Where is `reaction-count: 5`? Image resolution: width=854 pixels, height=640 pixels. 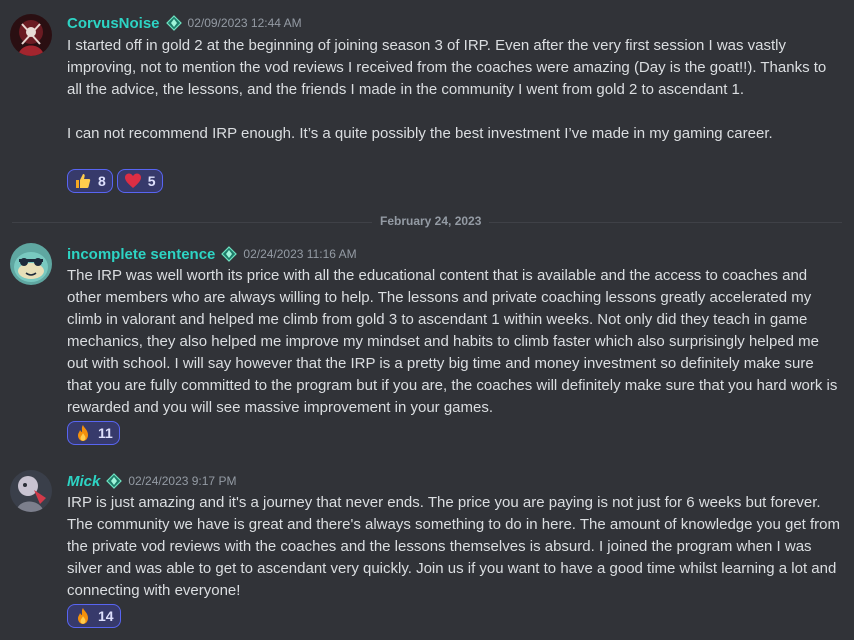 reaction-count: 5 is located at coordinates (151, 181).